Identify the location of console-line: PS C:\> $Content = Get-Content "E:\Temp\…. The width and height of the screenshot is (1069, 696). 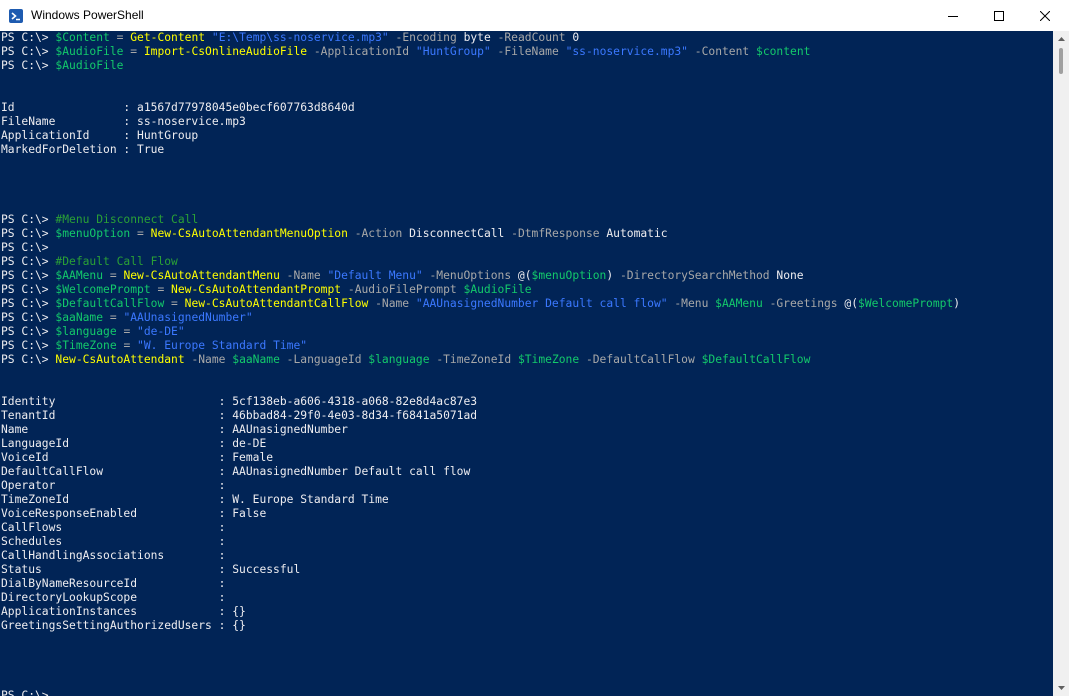
(480, 38).